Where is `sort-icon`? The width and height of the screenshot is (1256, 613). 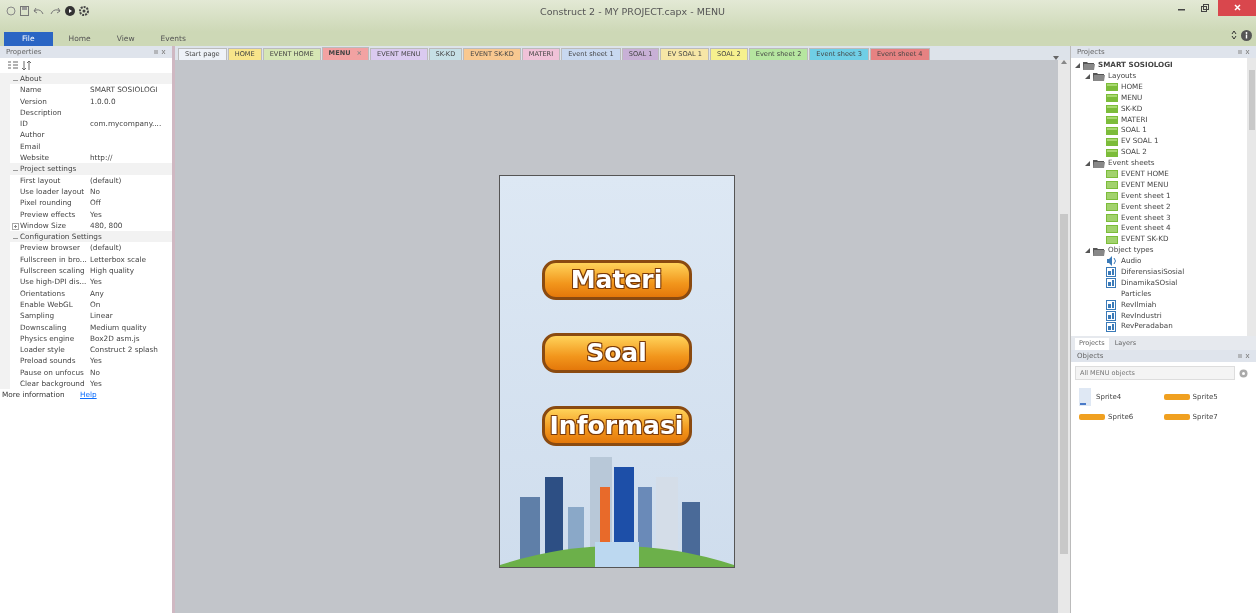 sort-icon is located at coordinates (27, 65).